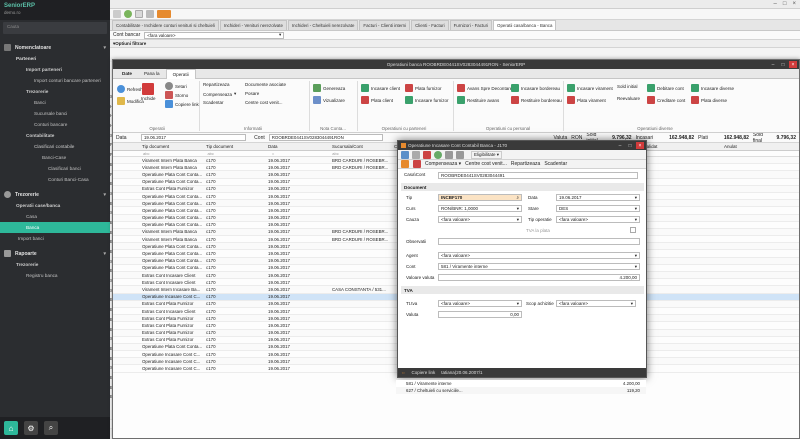 The width and height of the screenshot is (800, 439). I want to click on setari-button: Setari, so click(176, 86).